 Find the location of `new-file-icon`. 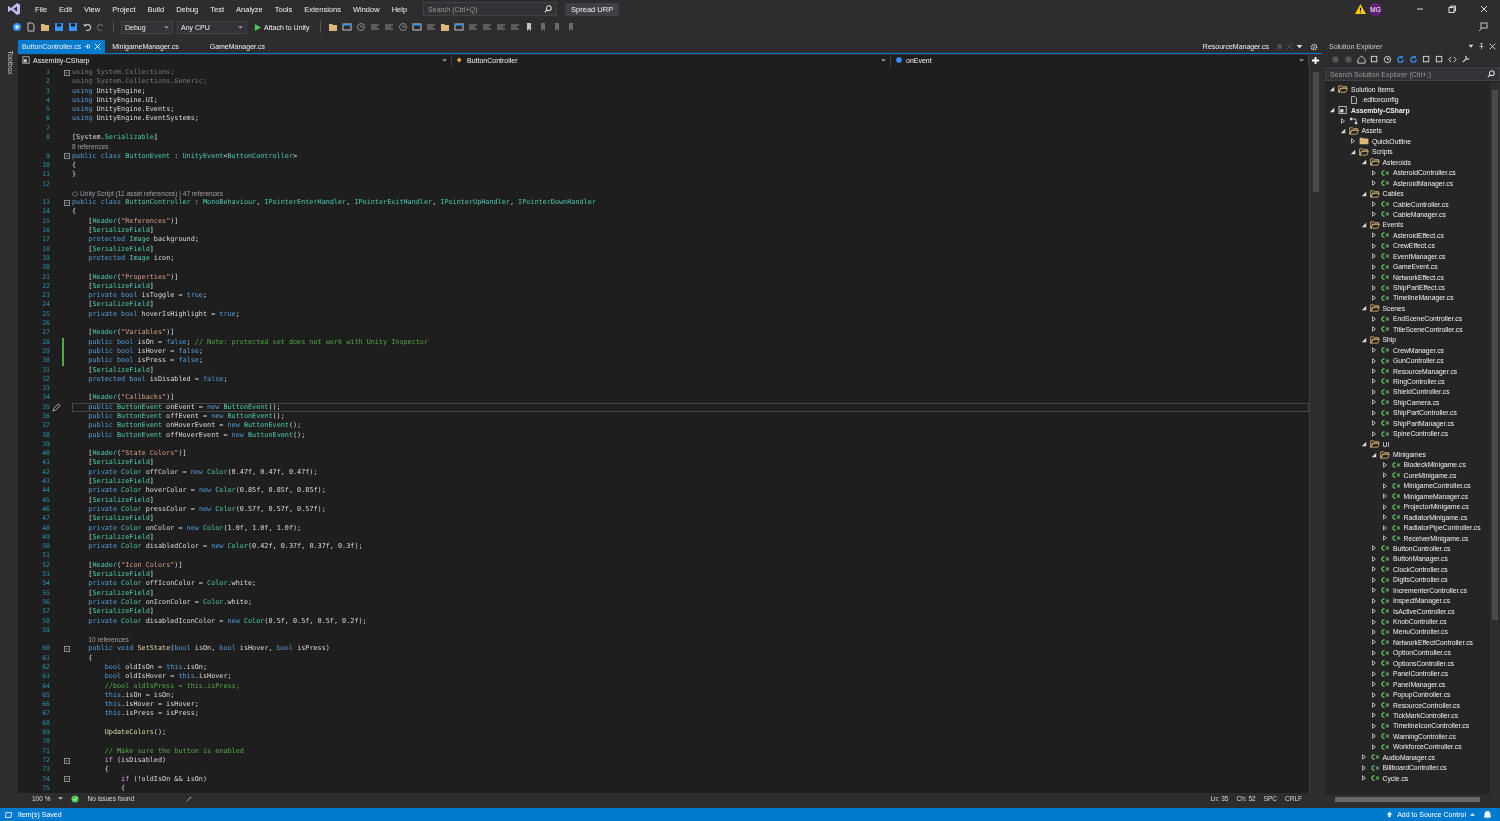

new-file-icon is located at coordinates (31, 27).